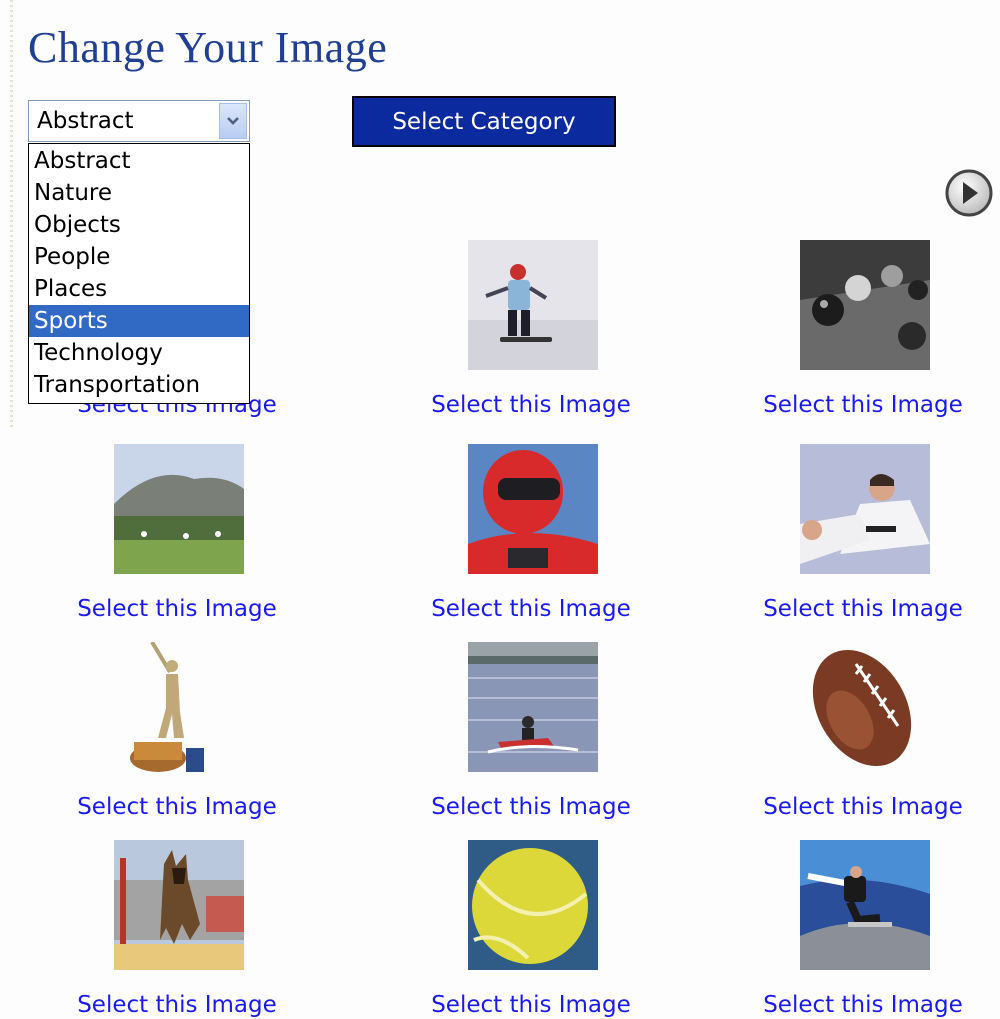 The image size is (1000, 1019). Describe the element at coordinates (139, 321) in the screenshot. I see `category-option-highlighted: Sports` at that location.